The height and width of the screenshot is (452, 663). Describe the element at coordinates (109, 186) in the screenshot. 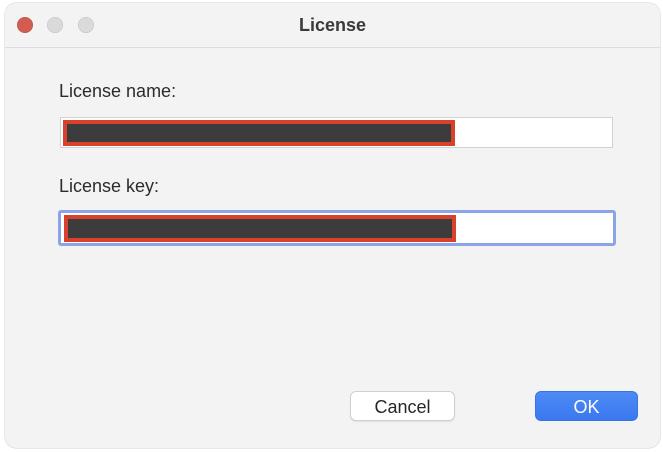

I see `license-key-label: License key:` at that location.